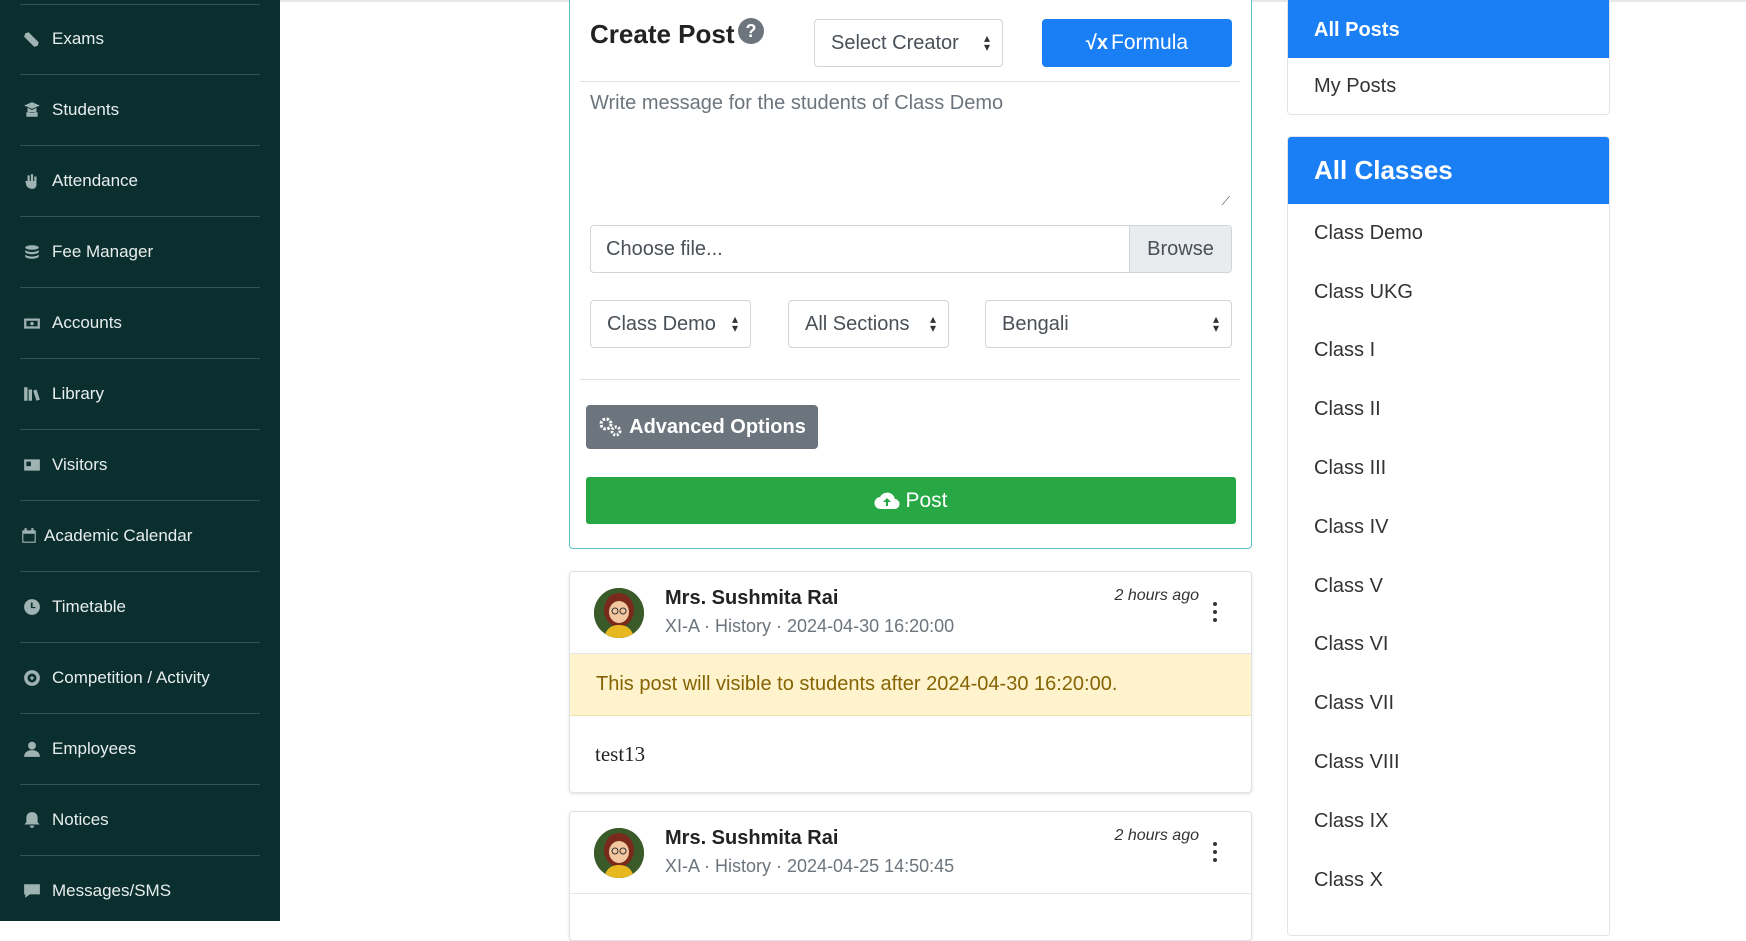 The height and width of the screenshot is (941, 1746). Describe the element at coordinates (95, 180) in the screenshot. I see `sidebar-item-label: Attendance` at that location.